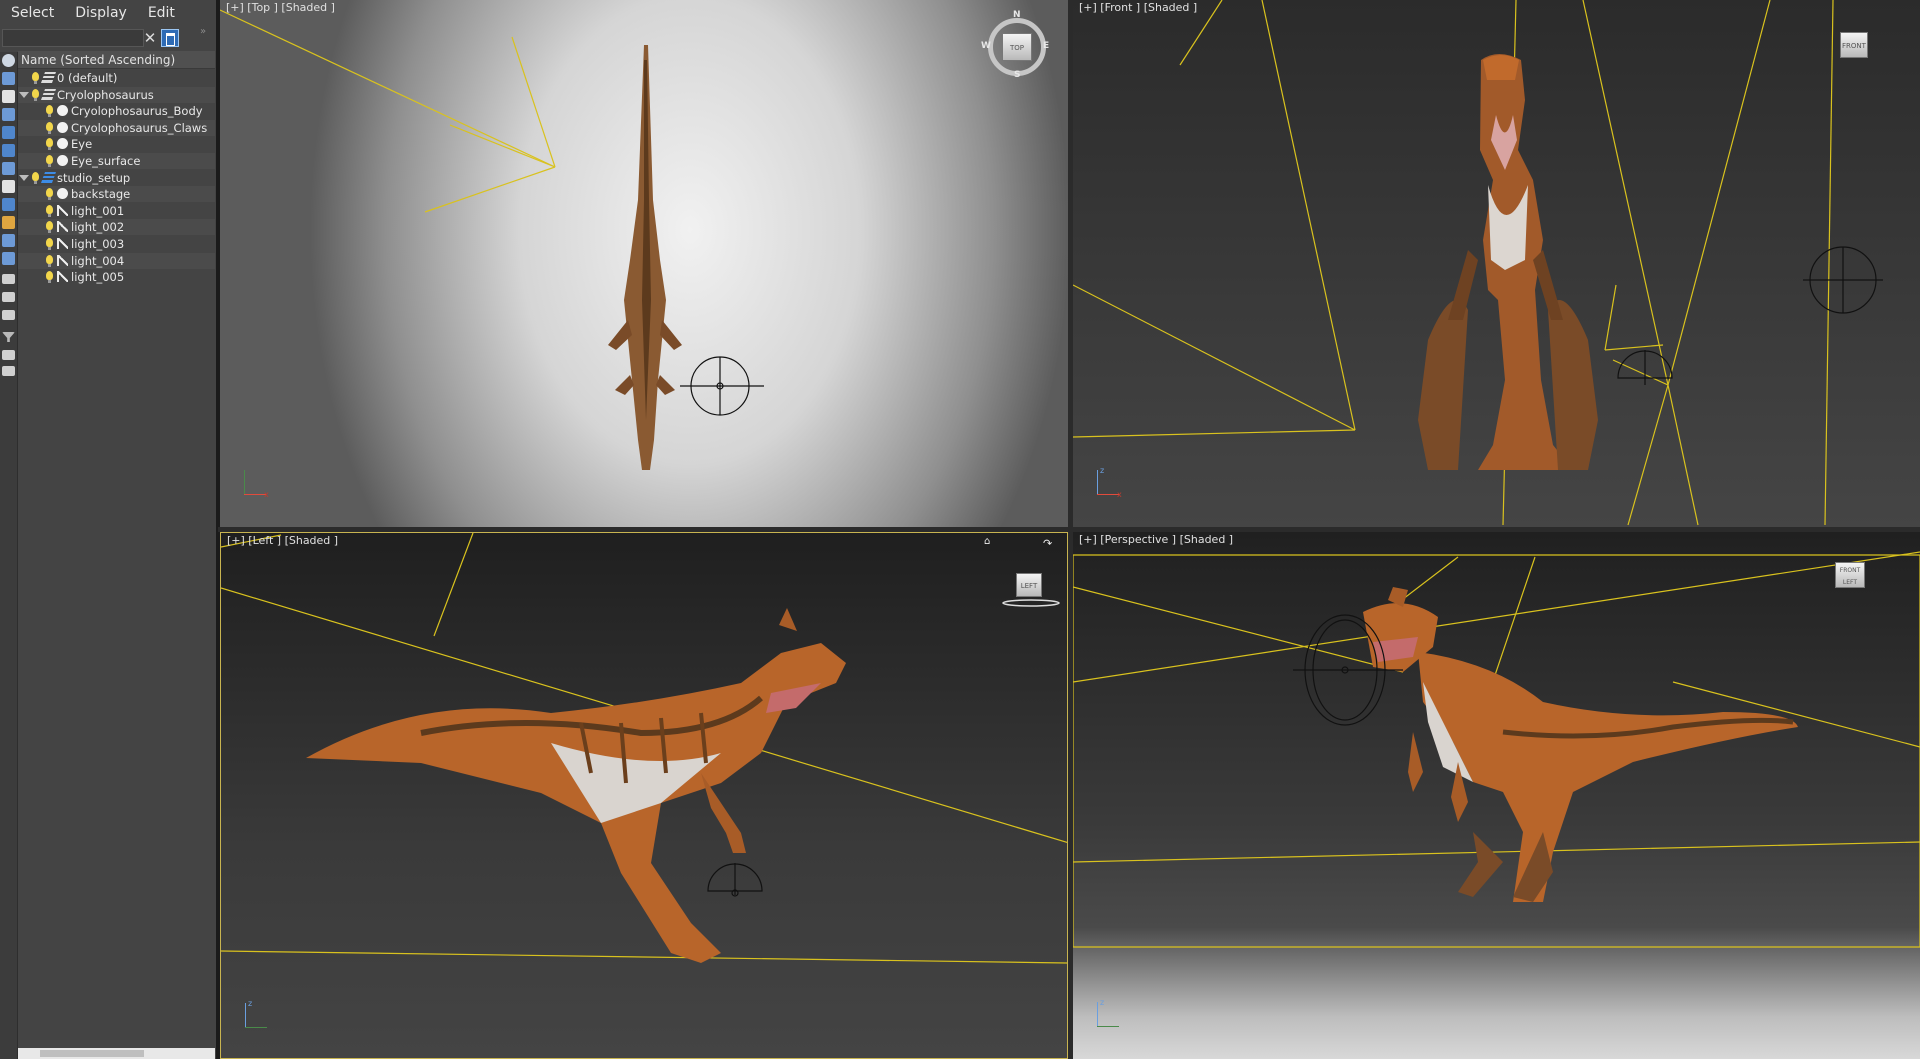 This screenshot has width=1920, height=1059. What do you see at coordinates (645, 257) in the screenshot?
I see `dinosaur-top-view` at bounding box center [645, 257].